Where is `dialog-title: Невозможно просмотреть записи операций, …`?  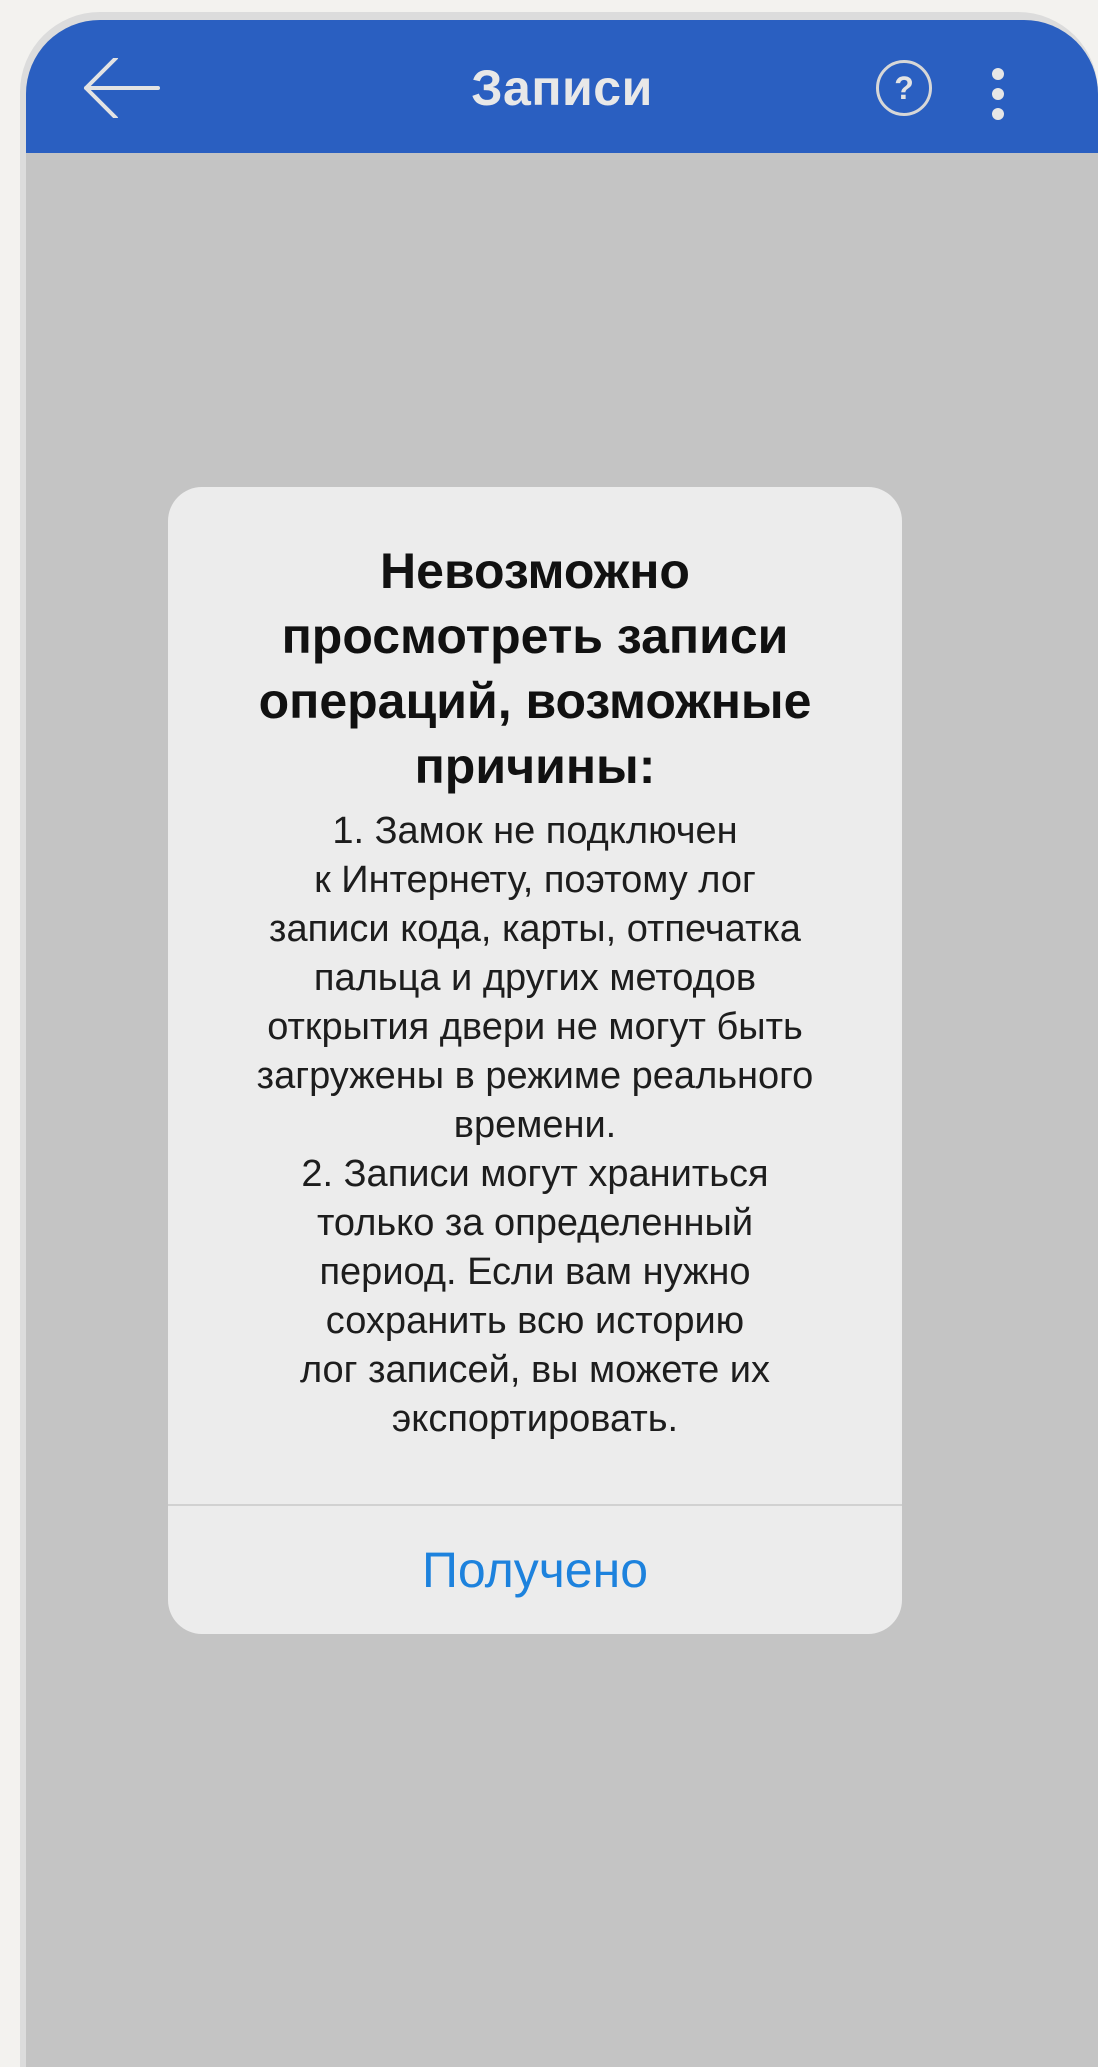 dialog-title: Невозможно просмотреть записи операций, … is located at coordinates (535, 668).